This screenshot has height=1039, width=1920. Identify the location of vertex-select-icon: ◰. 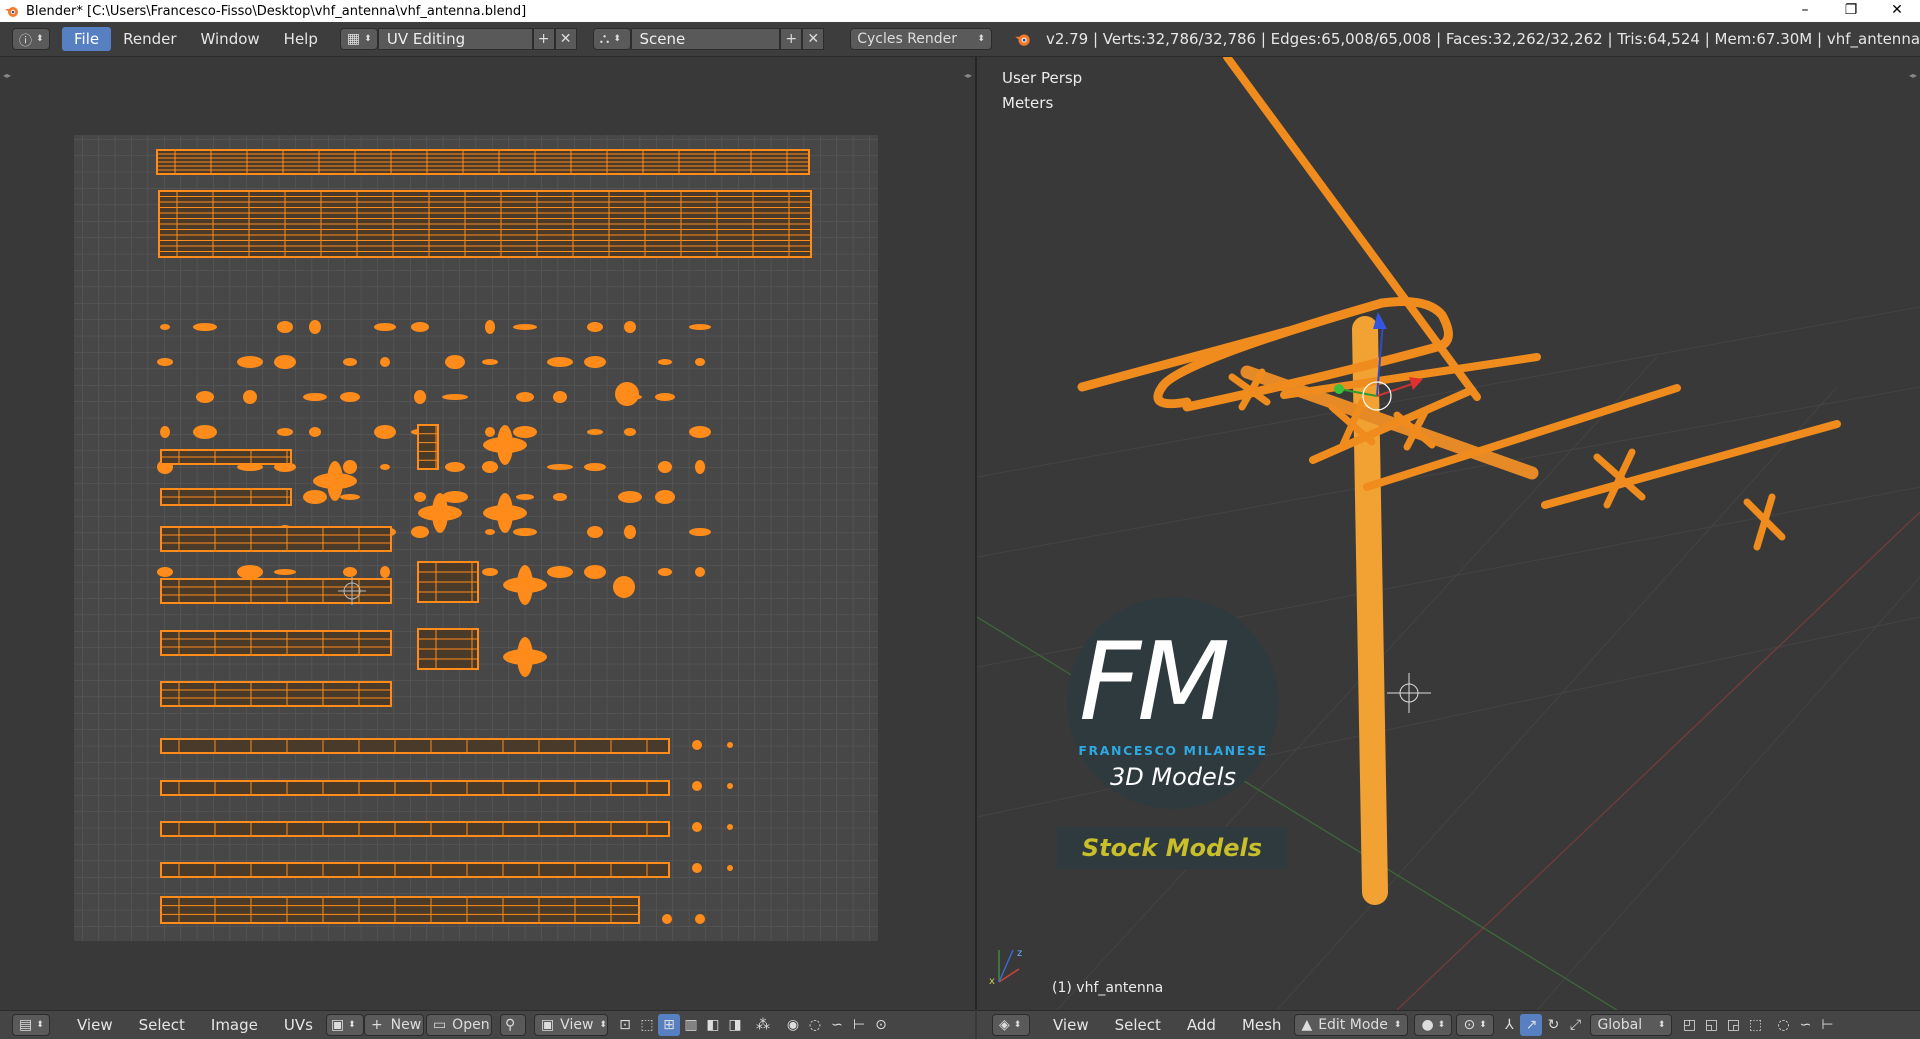
(1689, 1025).